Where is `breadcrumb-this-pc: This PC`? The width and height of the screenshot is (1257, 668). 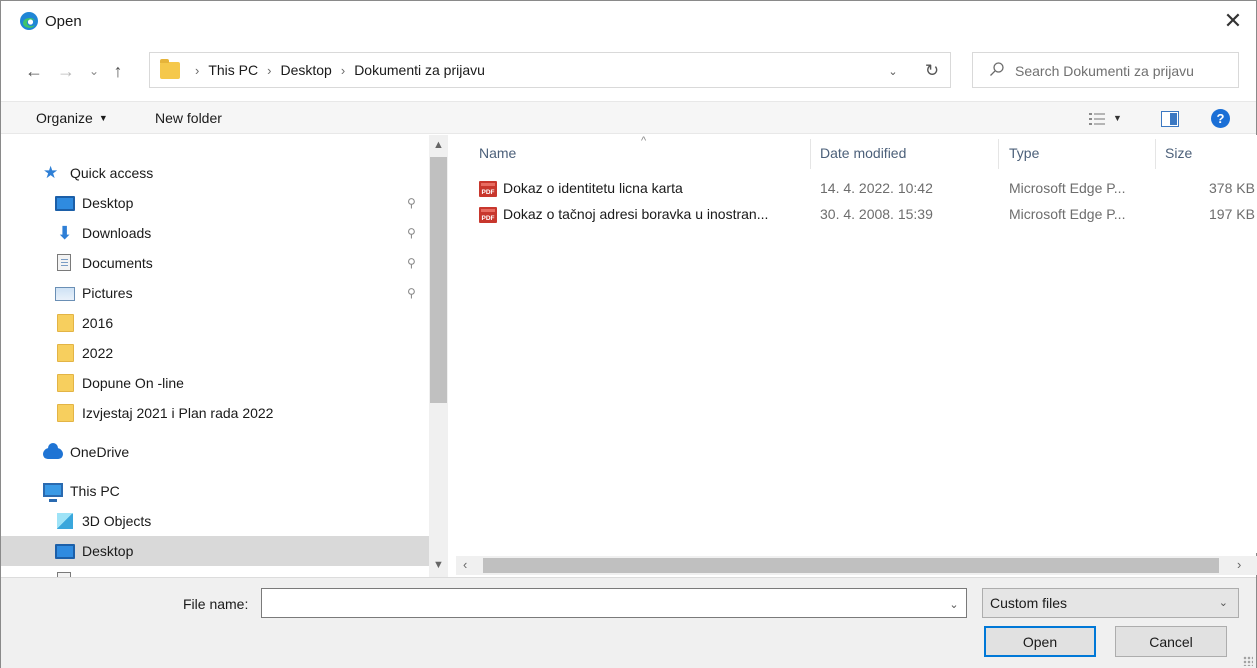 breadcrumb-this-pc: This PC is located at coordinates (233, 70).